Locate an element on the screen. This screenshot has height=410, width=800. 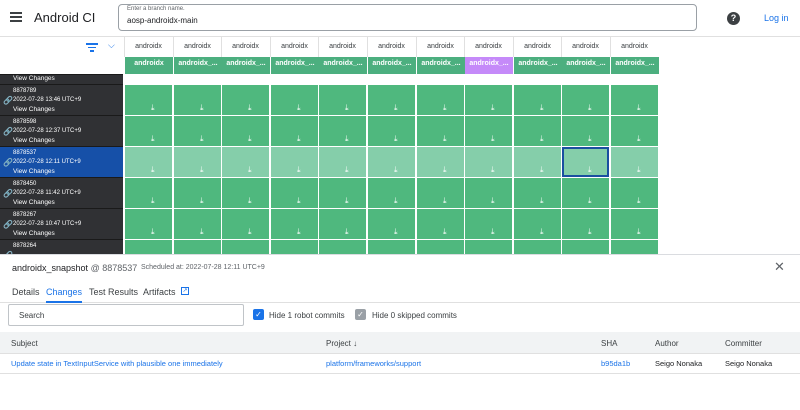
sha-link: b95da1b is located at coordinates (615, 363).